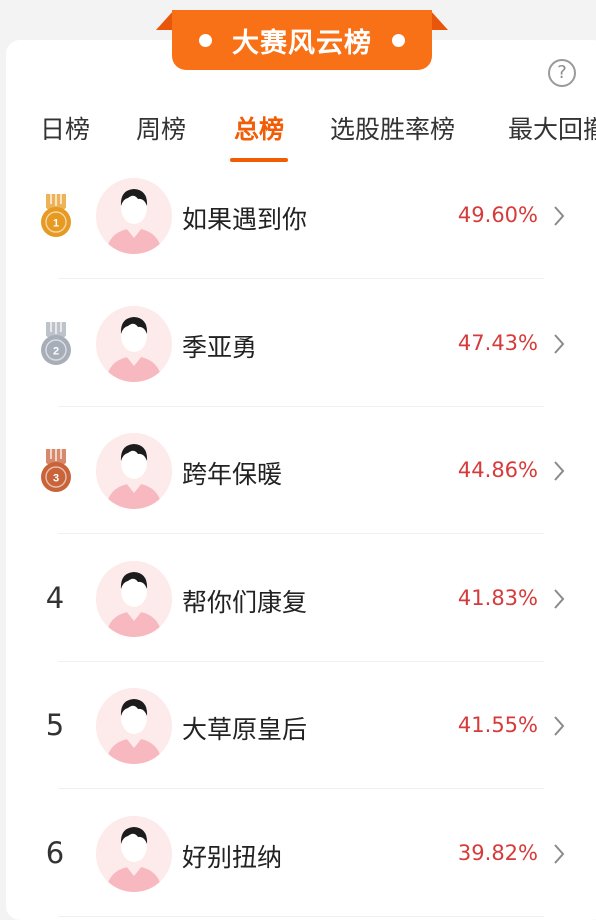 The height and width of the screenshot is (920, 596). What do you see at coordinates (497, 470) in the screenshot?
I see `return-value: 44.86%` at bounding box center [497, 470].